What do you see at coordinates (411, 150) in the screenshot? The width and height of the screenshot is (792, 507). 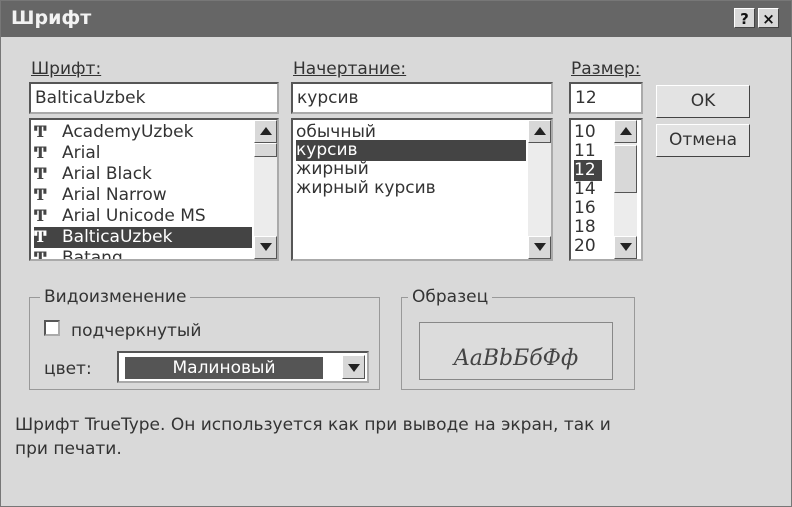 I see `style-list-item-selected: курсив` at bounding box center [411, 150].